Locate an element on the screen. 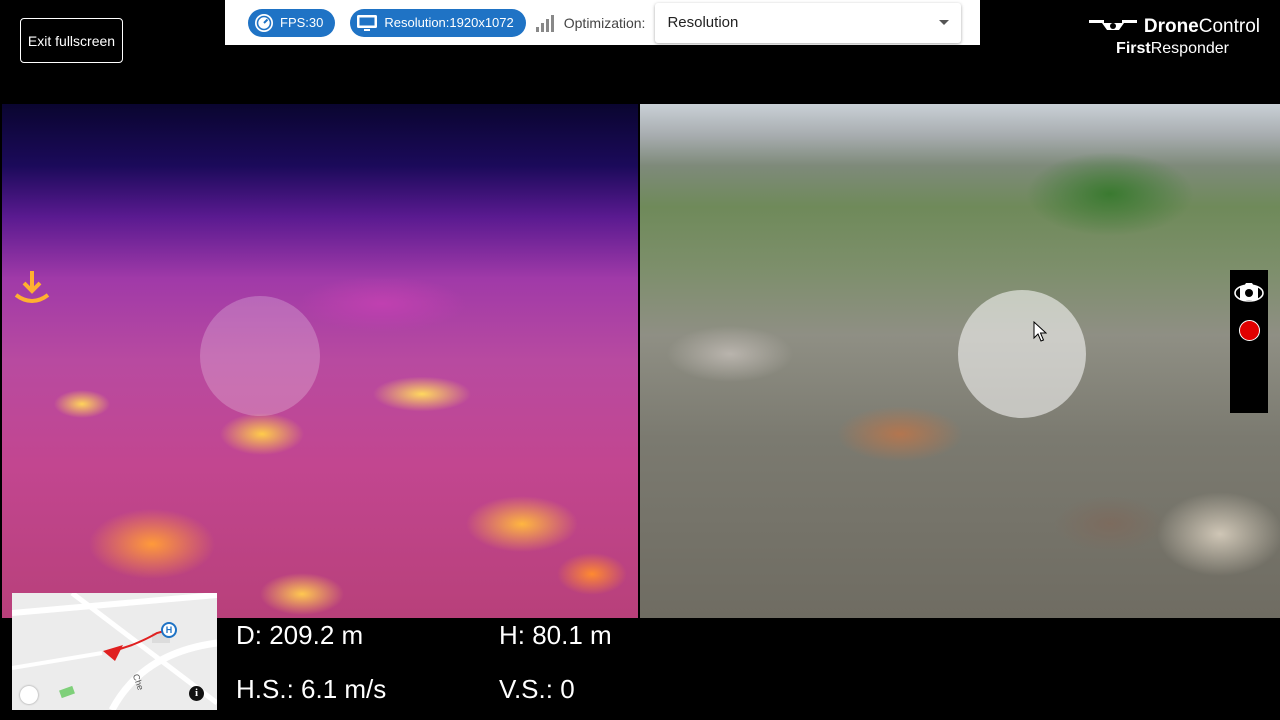 The height and width of the screenshot is (720, 1280). thermal-focus-circle is located at coordinates (260, 356).